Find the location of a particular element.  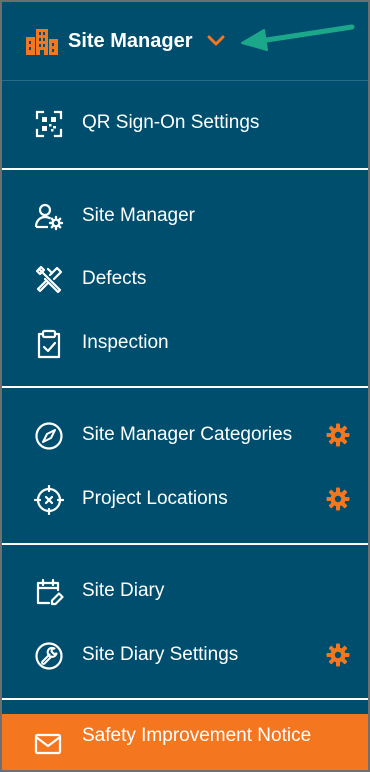

menu-item-label: Site Diary is located at coordinates (123, 590).